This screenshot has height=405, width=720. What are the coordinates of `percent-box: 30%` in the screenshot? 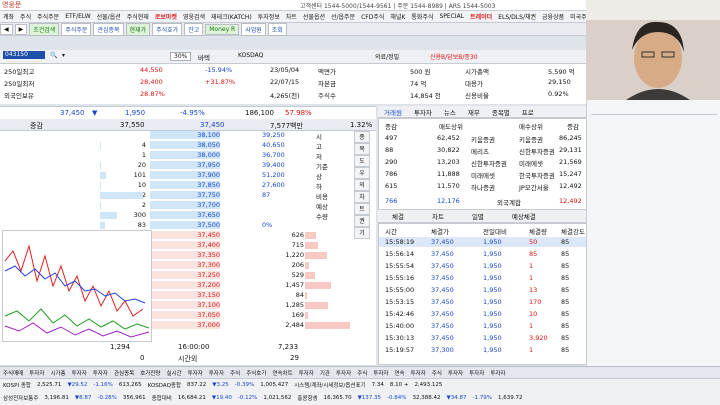 It's located at (180, 56).